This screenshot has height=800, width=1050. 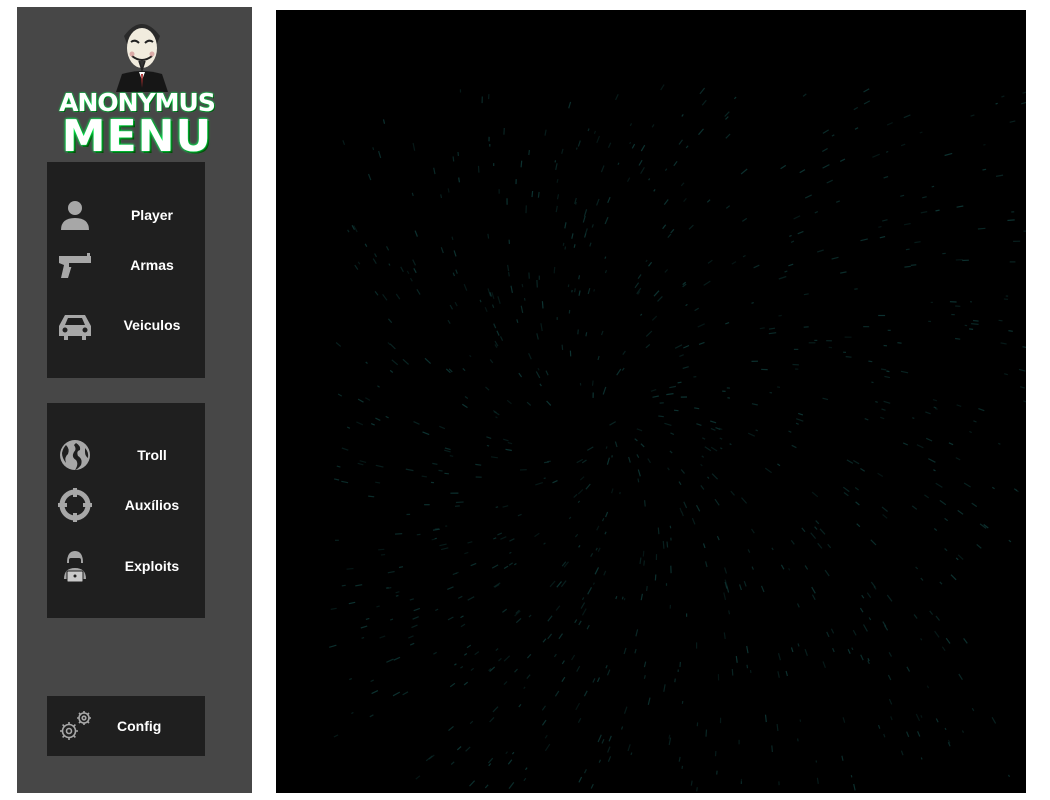 I want to click on menu-panel-secondary: Troll Auxílios Exploits, so click(x=126, y=510).